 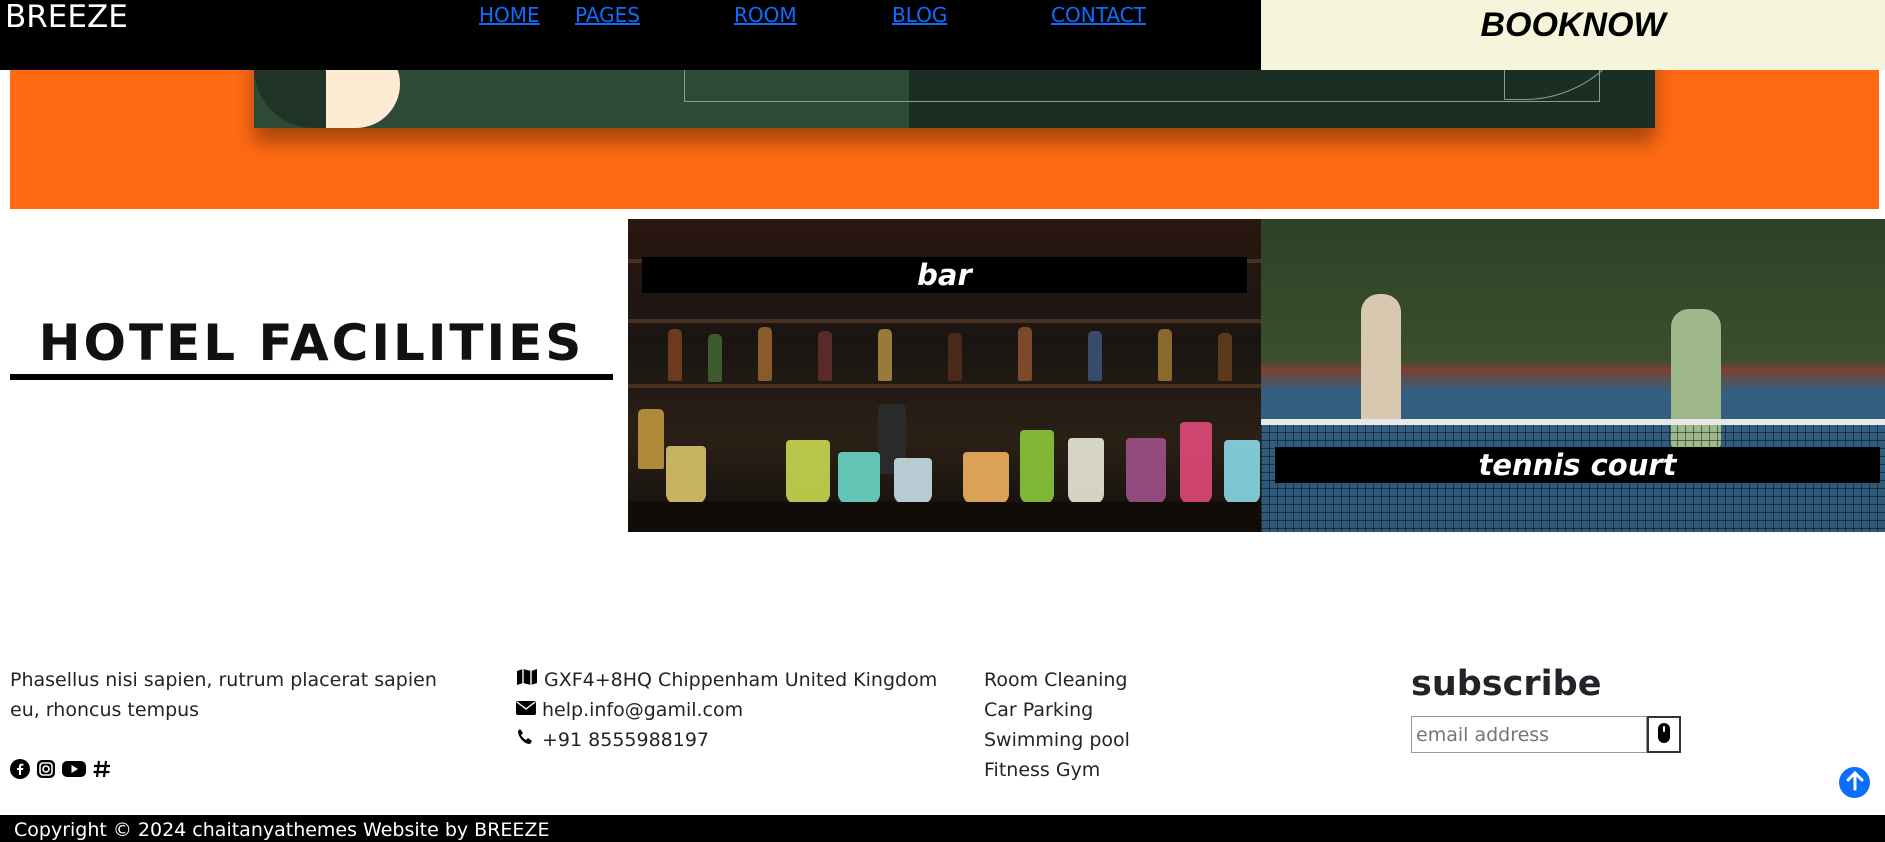 What do you see at coordinates (625, 740) in the screenshot?
I see `contact-phone: +91 8555988197` at bounding box center [625, 740].